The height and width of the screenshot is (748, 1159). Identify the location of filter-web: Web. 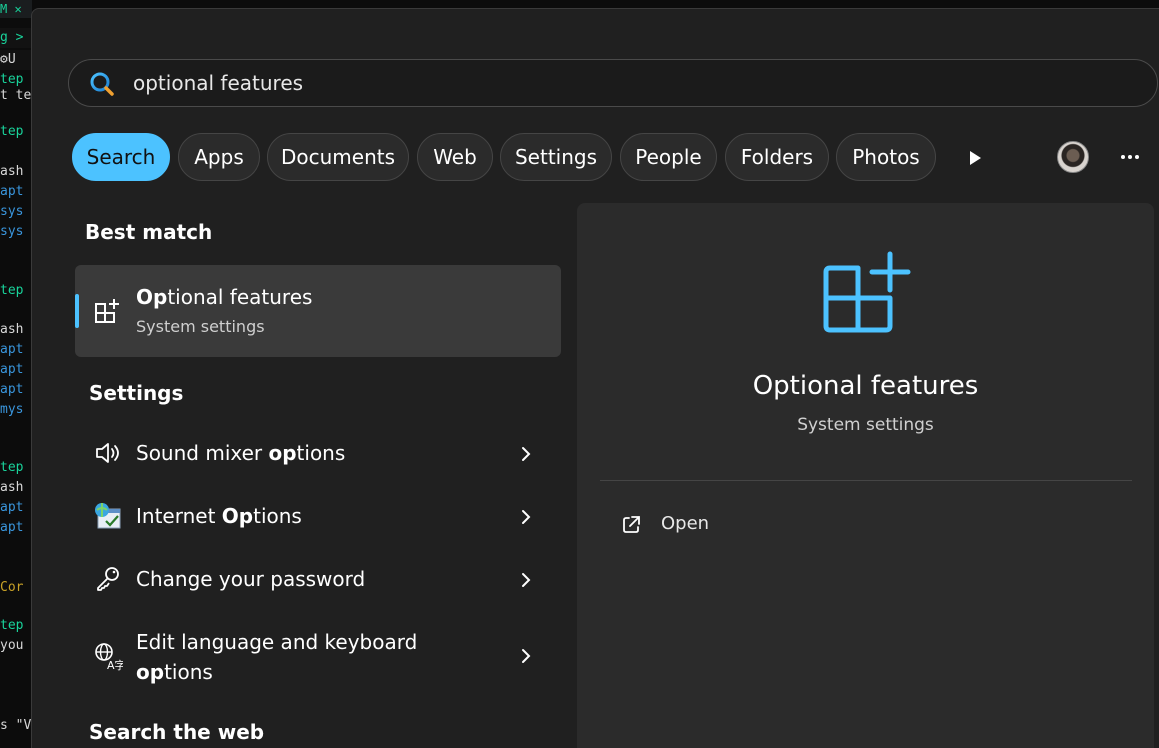
(455, 157).